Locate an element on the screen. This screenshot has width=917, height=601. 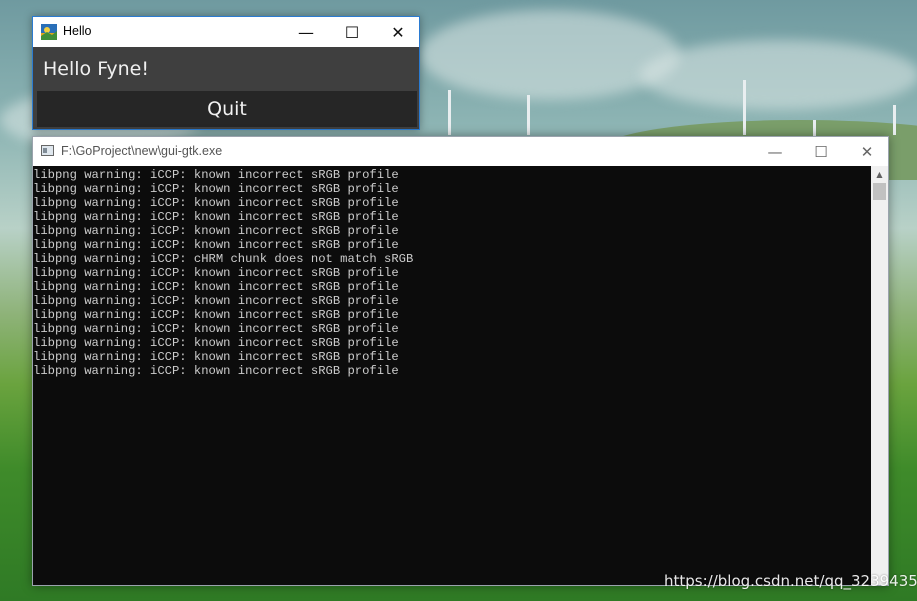
maximize-button: ☐ is located at coordinates (352, 32).